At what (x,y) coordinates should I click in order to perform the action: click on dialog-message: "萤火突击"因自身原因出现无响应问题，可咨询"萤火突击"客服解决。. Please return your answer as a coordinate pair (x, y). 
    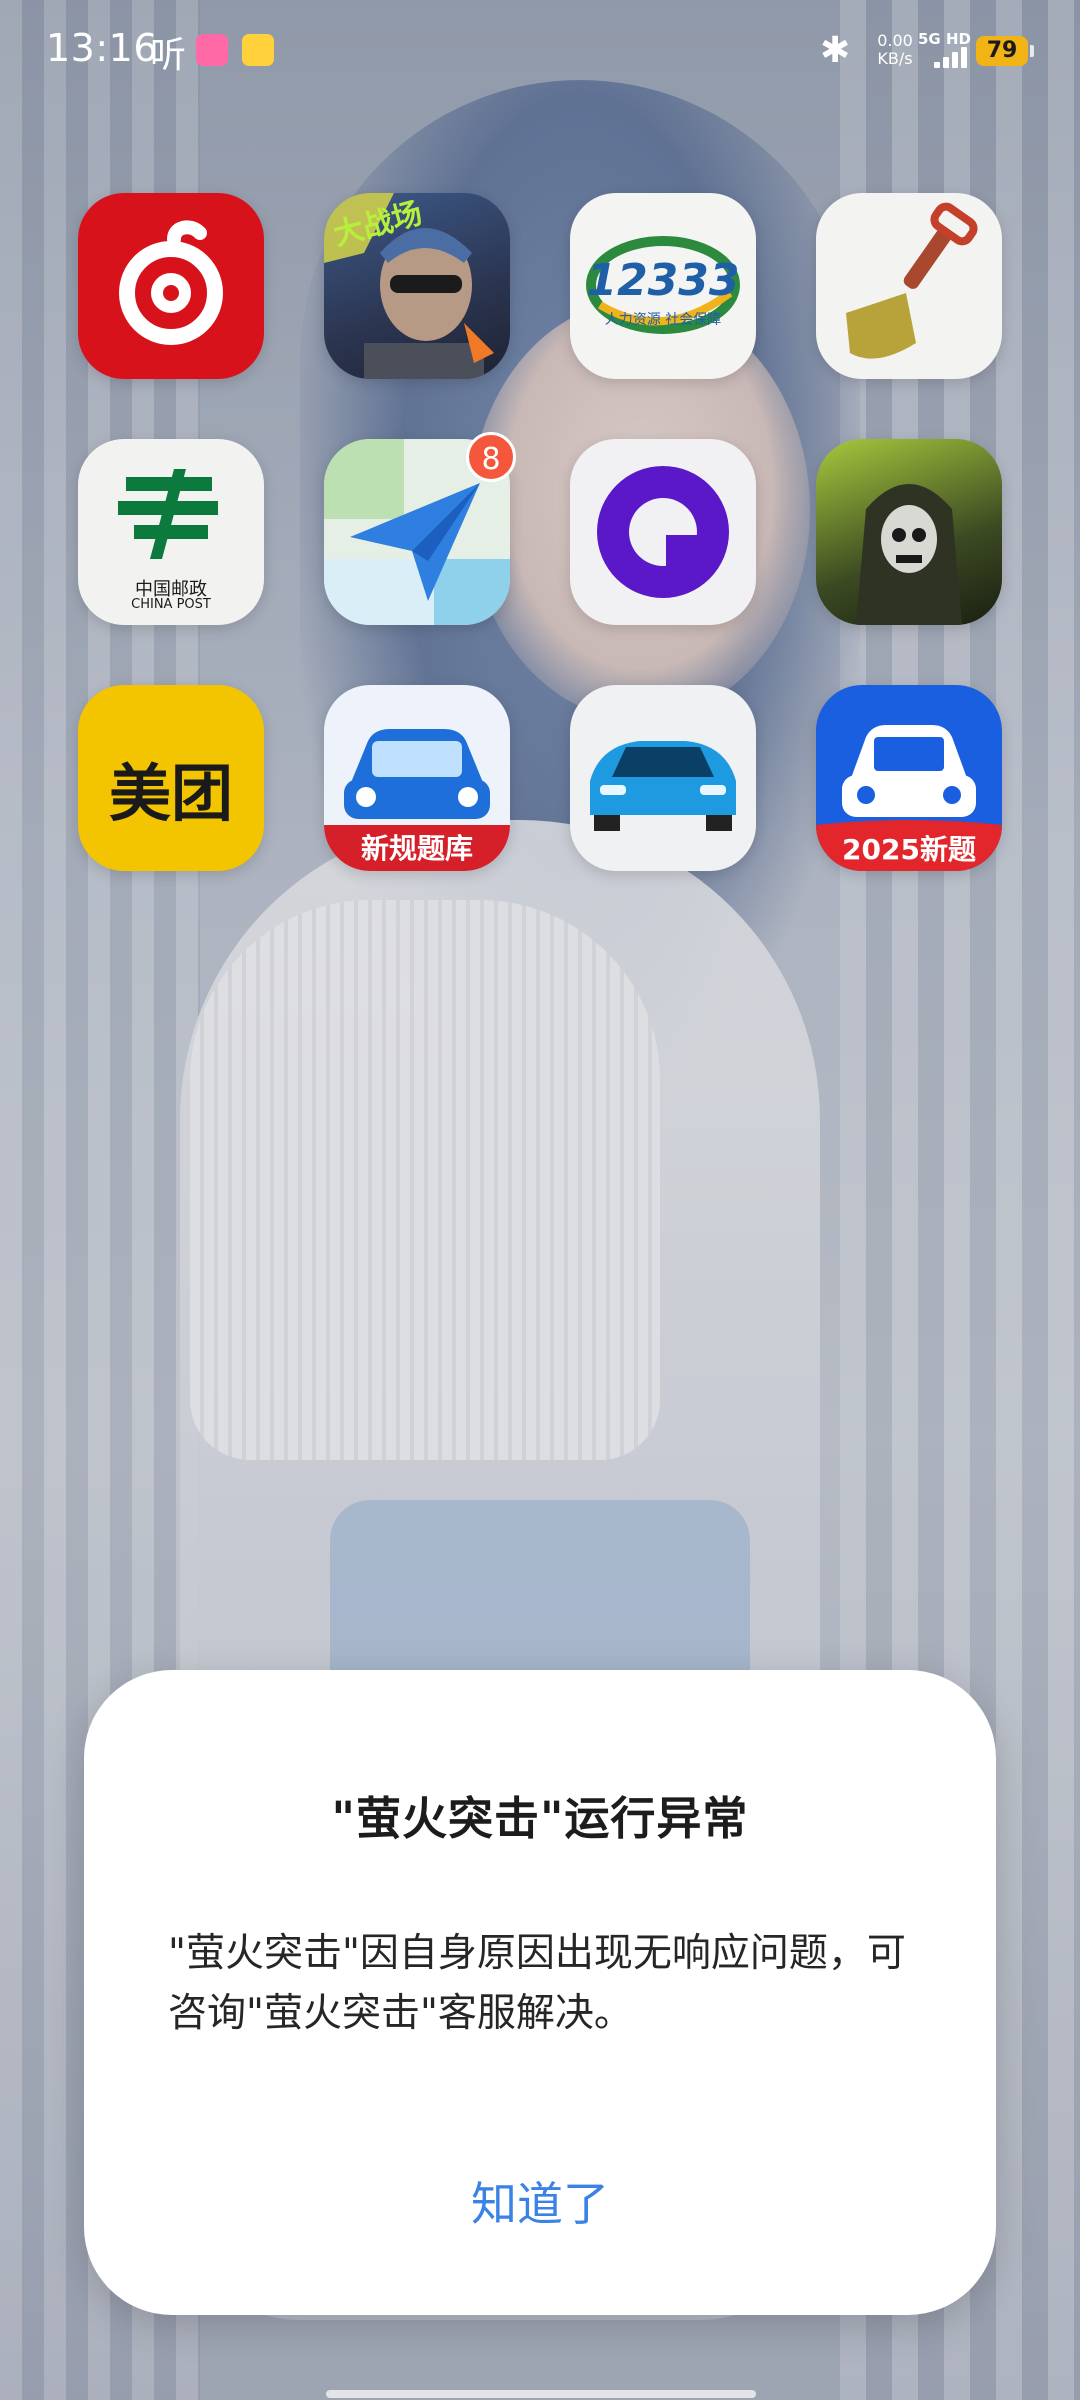
    Looking at the image, I should click on (537, 1983).